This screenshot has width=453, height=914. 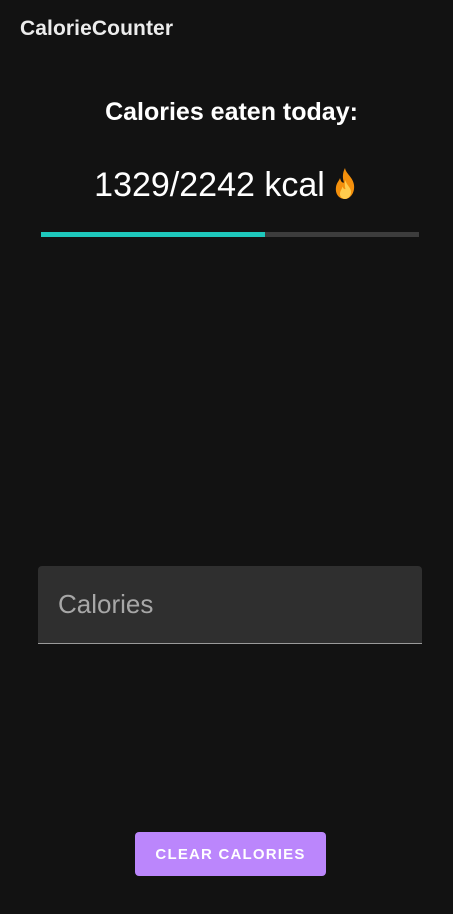 What do you see at coordinates (153, 234) in the screenshot?
I see `calorie-progress-fill` at bounding box center [153, 234].